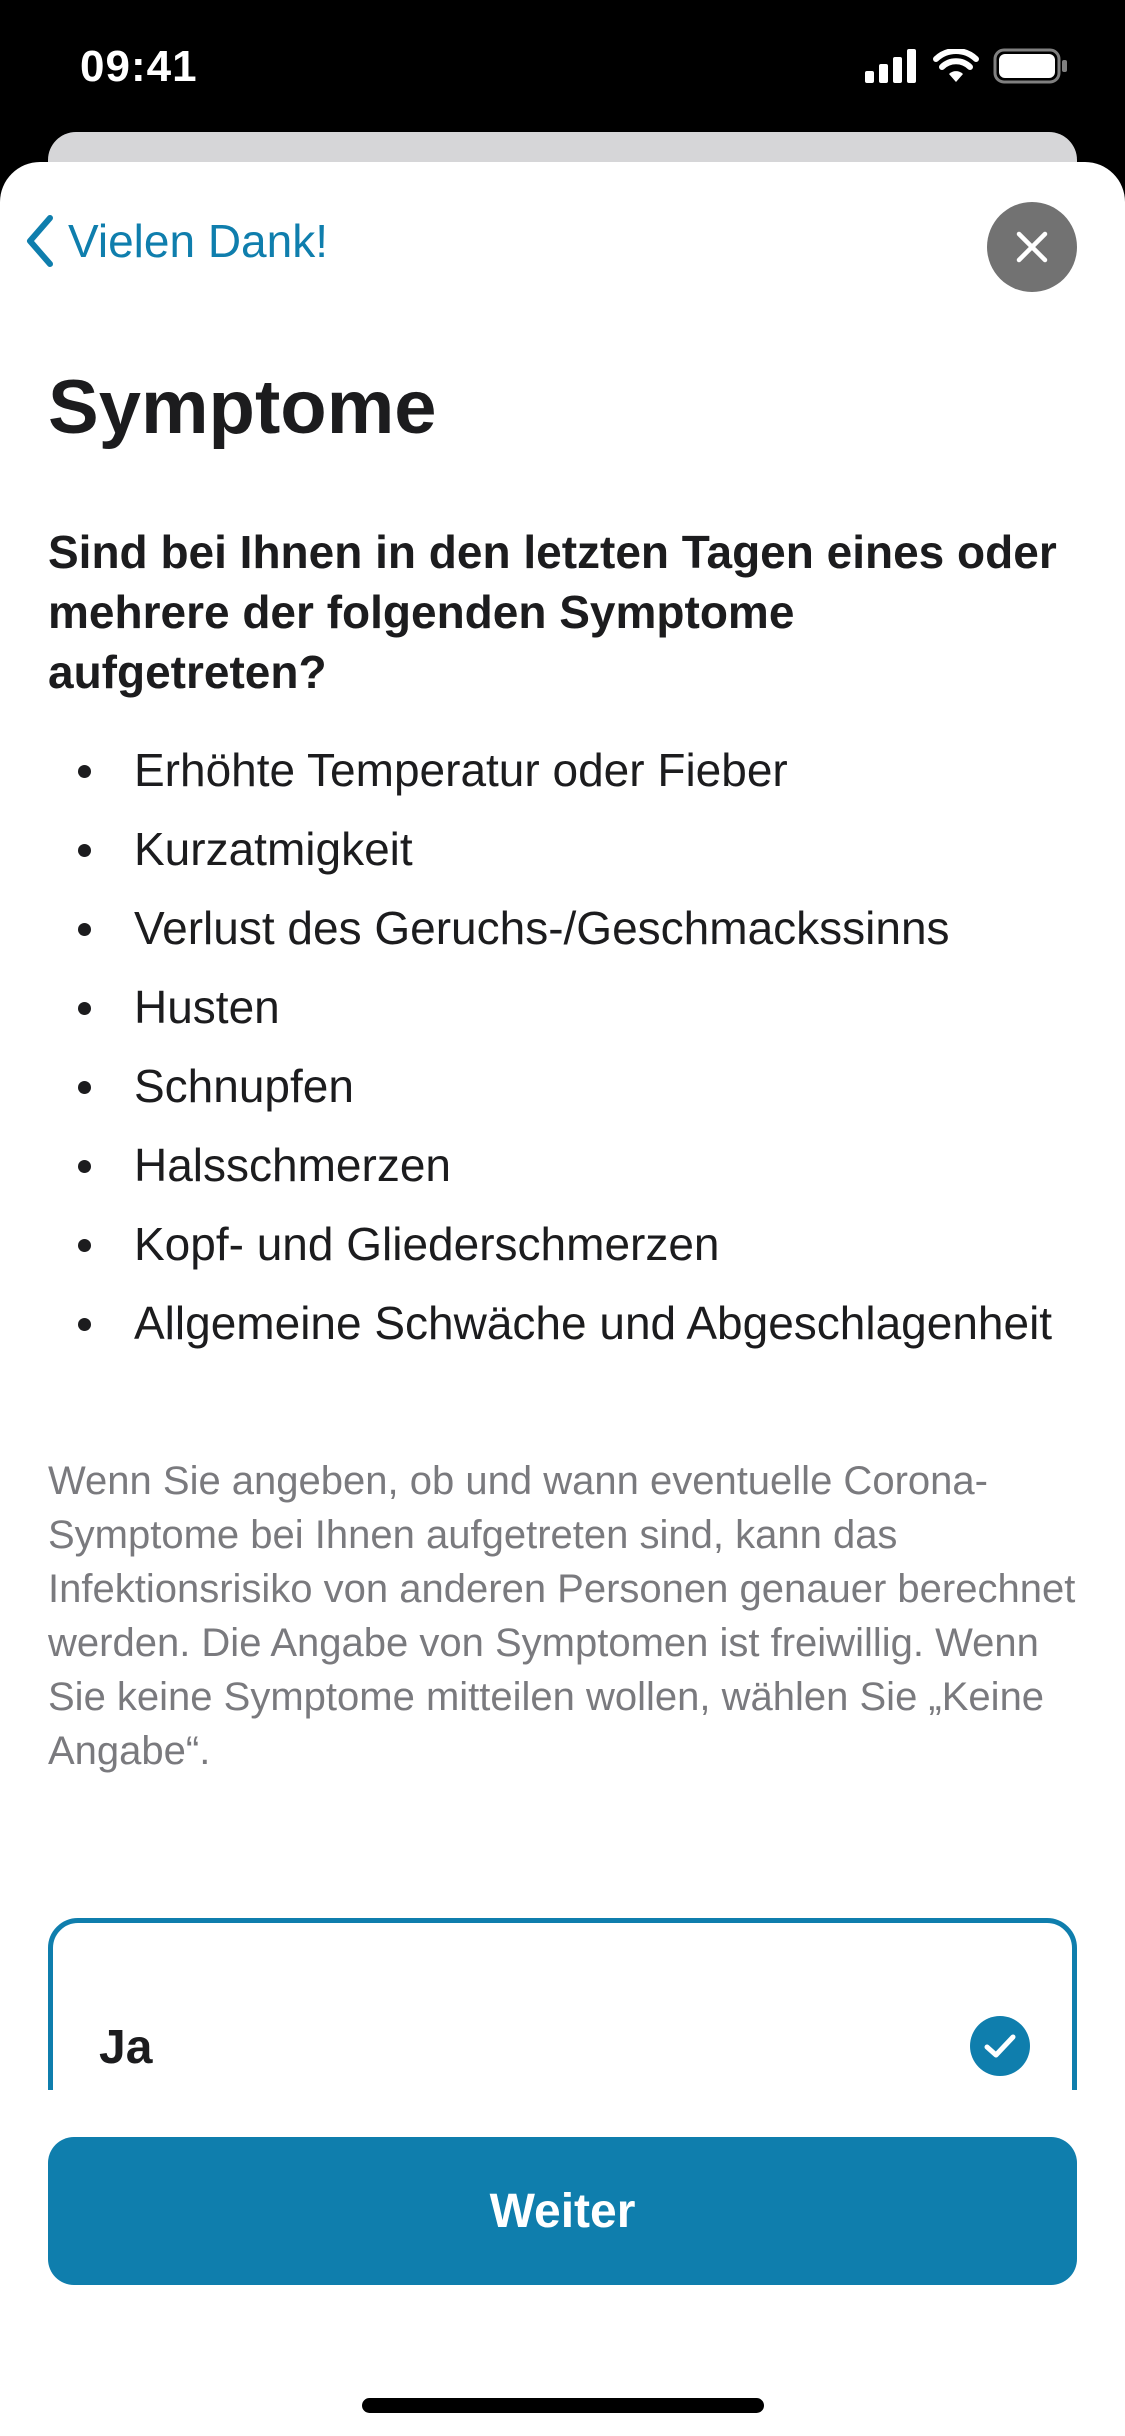  Describe the element at coordinates (242, 407) in the screenshot. I see `page-title: Symptome` at that location.